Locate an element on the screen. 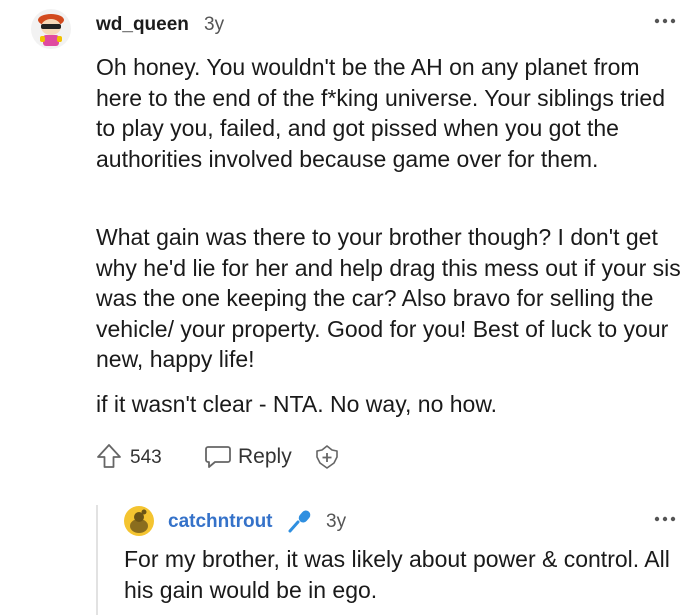 The image size is (700, 615). comment-age: 3y is located at coordinates (214, 24).